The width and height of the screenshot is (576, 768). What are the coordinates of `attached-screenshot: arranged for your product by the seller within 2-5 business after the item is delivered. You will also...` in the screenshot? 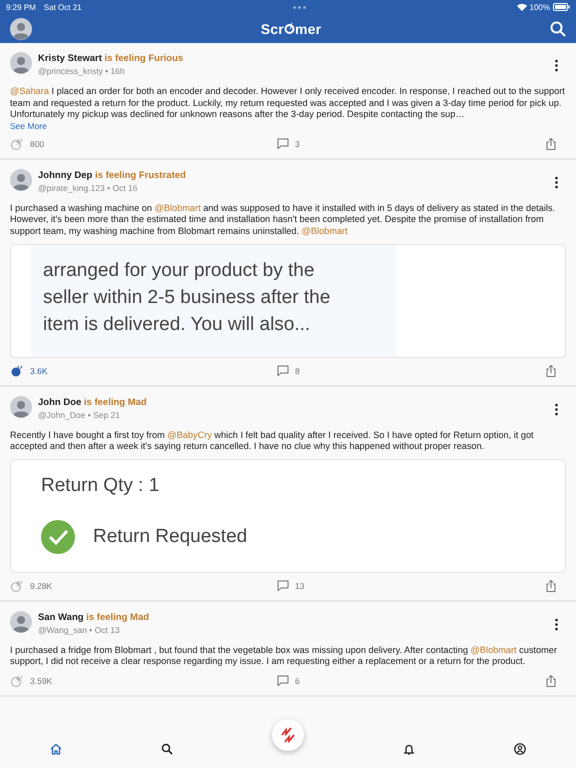 It's located at (288, 301).